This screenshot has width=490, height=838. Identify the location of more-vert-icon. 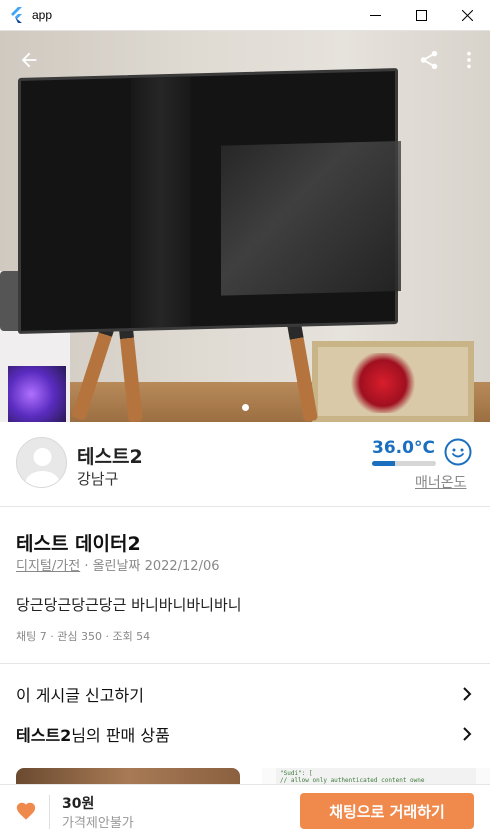
(469, 60).